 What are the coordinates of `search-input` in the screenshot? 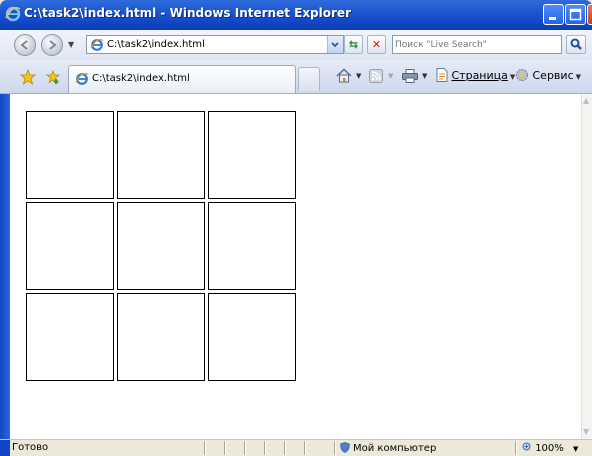 It's located at (475, 44).